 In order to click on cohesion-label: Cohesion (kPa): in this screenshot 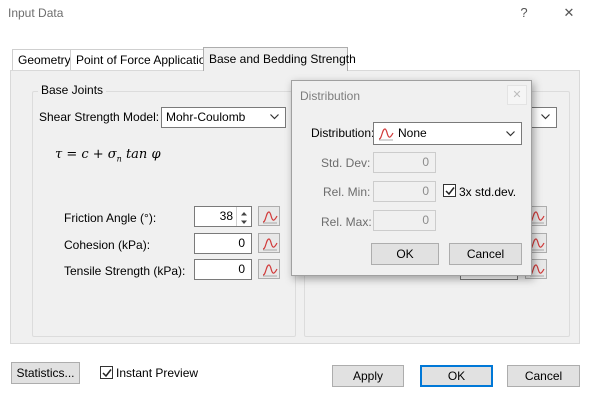, I will do `click(107, 245)`.